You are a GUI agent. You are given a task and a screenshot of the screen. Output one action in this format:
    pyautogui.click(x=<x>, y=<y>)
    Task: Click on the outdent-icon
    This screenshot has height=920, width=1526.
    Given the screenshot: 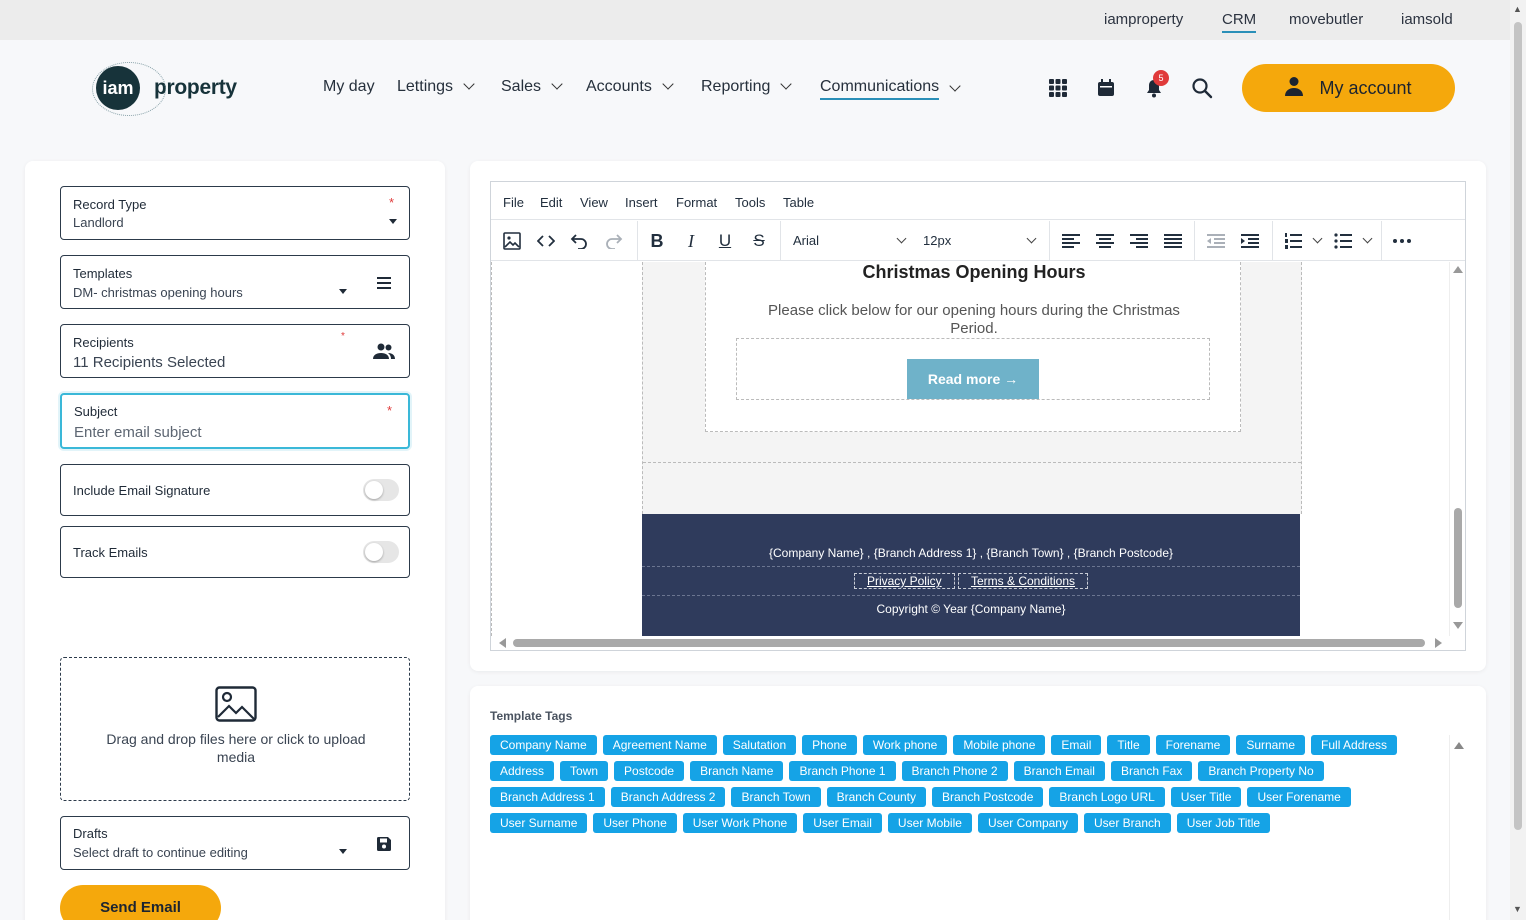 What is the action you would take?
    pyautogui.click(x=1216, y=241)
    